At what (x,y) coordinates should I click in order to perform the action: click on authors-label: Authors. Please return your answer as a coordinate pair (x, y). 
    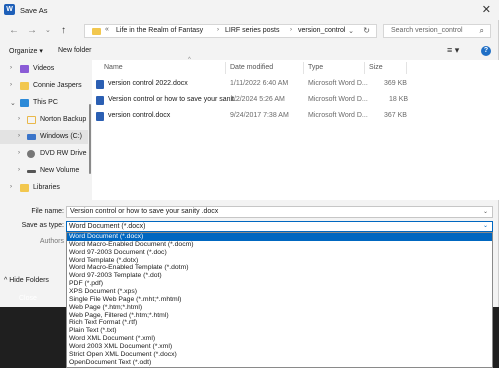
    Looking at the image, I should click on (51, 241).